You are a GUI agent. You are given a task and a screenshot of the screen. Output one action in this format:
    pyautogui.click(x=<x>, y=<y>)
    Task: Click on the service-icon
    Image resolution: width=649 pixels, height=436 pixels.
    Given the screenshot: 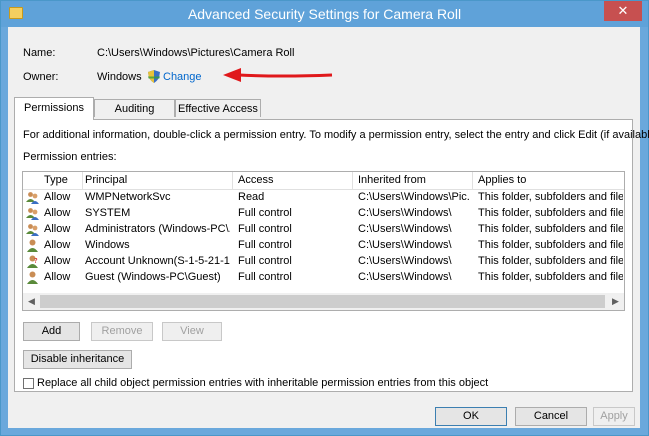 What is the action you would take?
    pyautogui.click(x=32, y=198)
    